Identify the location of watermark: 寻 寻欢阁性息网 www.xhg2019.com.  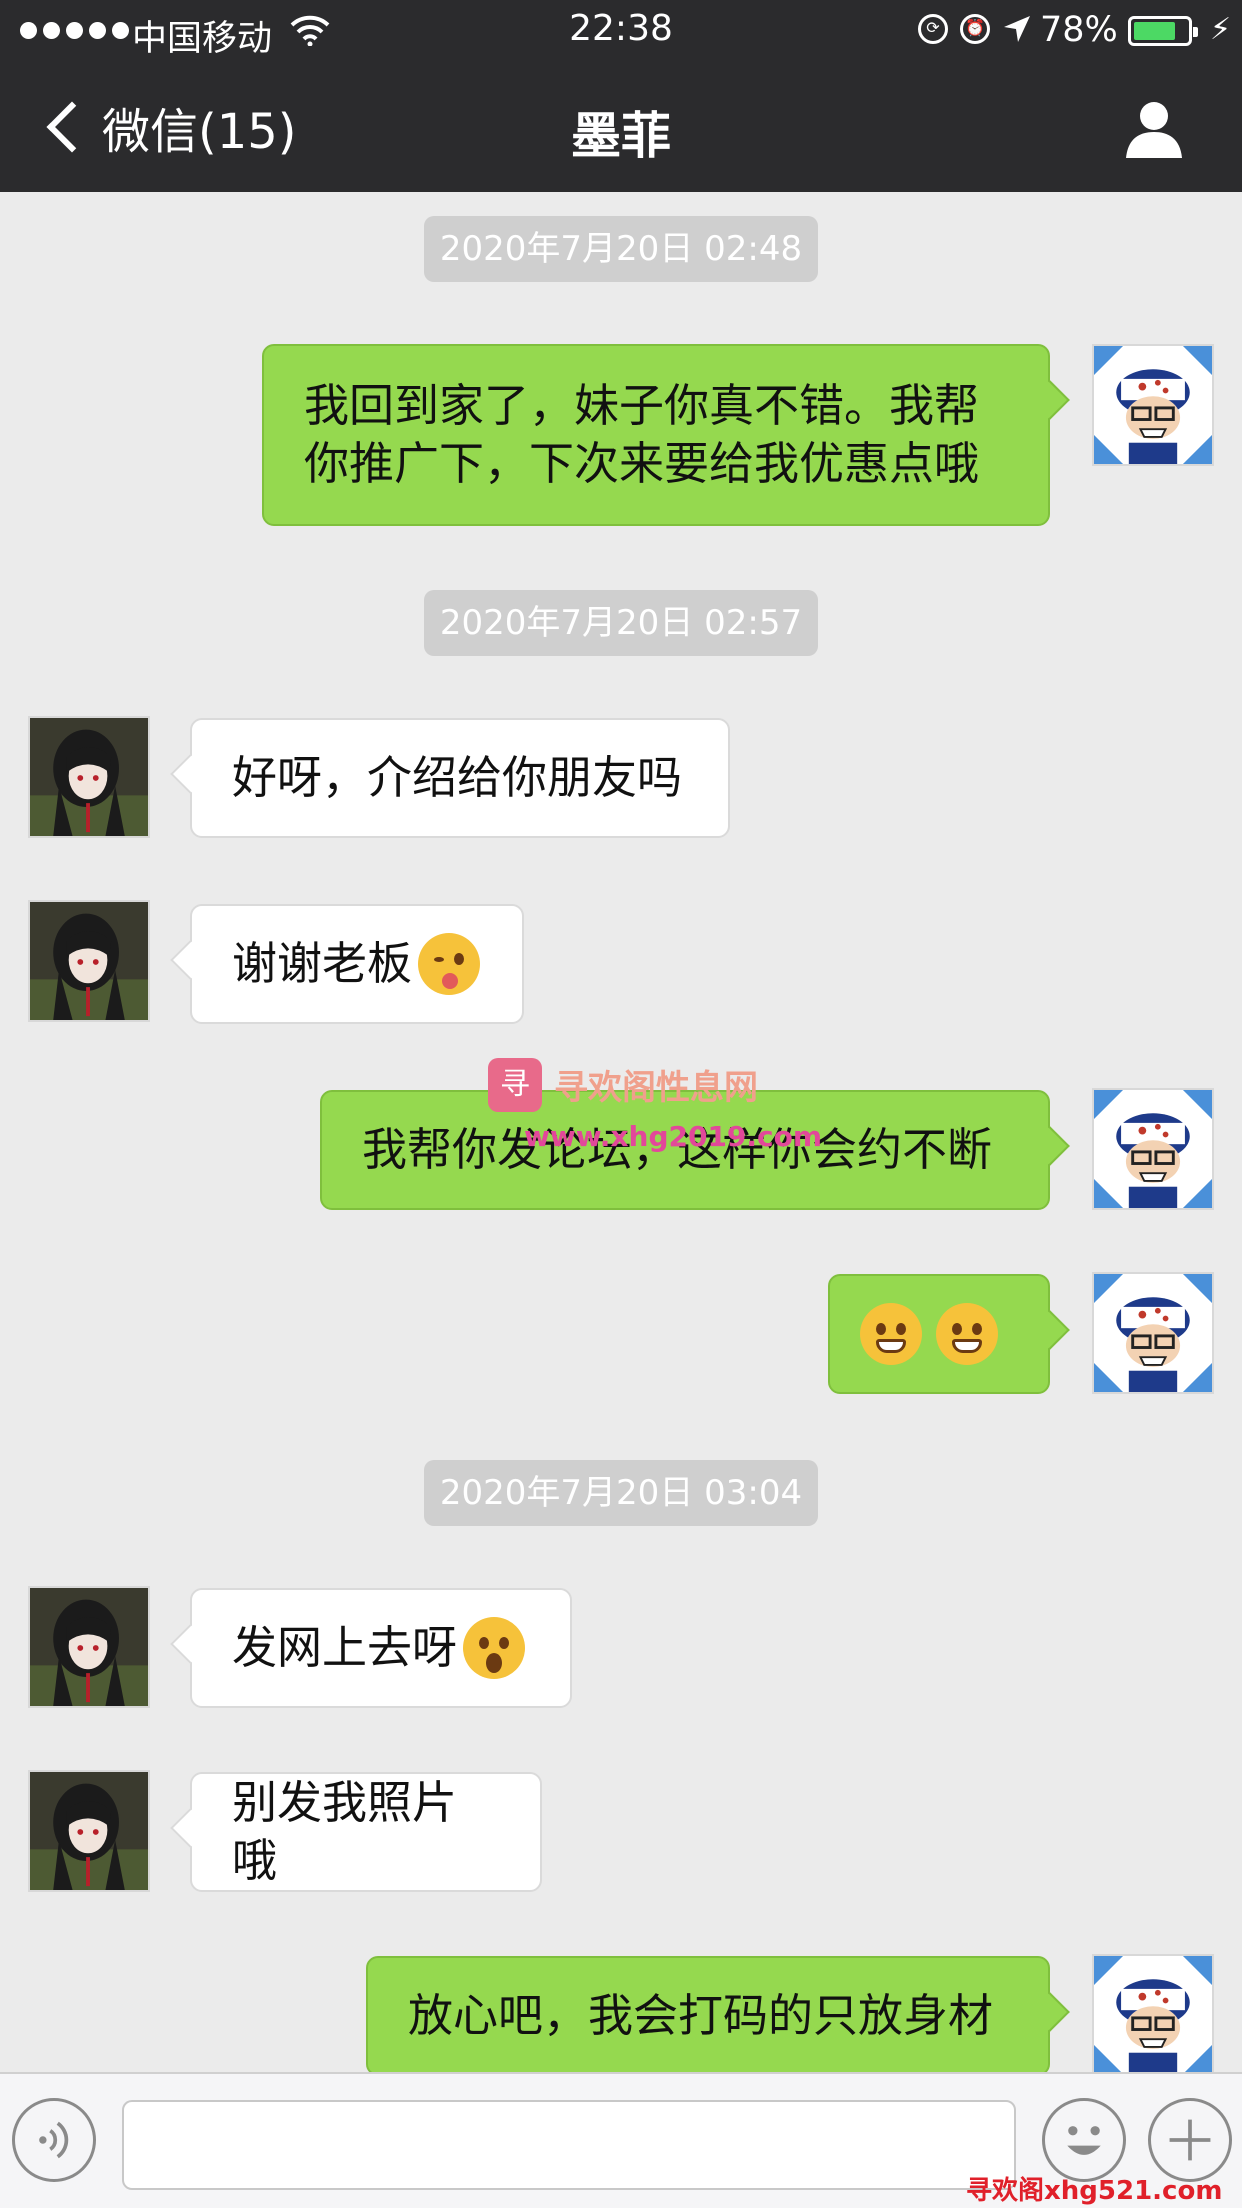
(655, 1107).